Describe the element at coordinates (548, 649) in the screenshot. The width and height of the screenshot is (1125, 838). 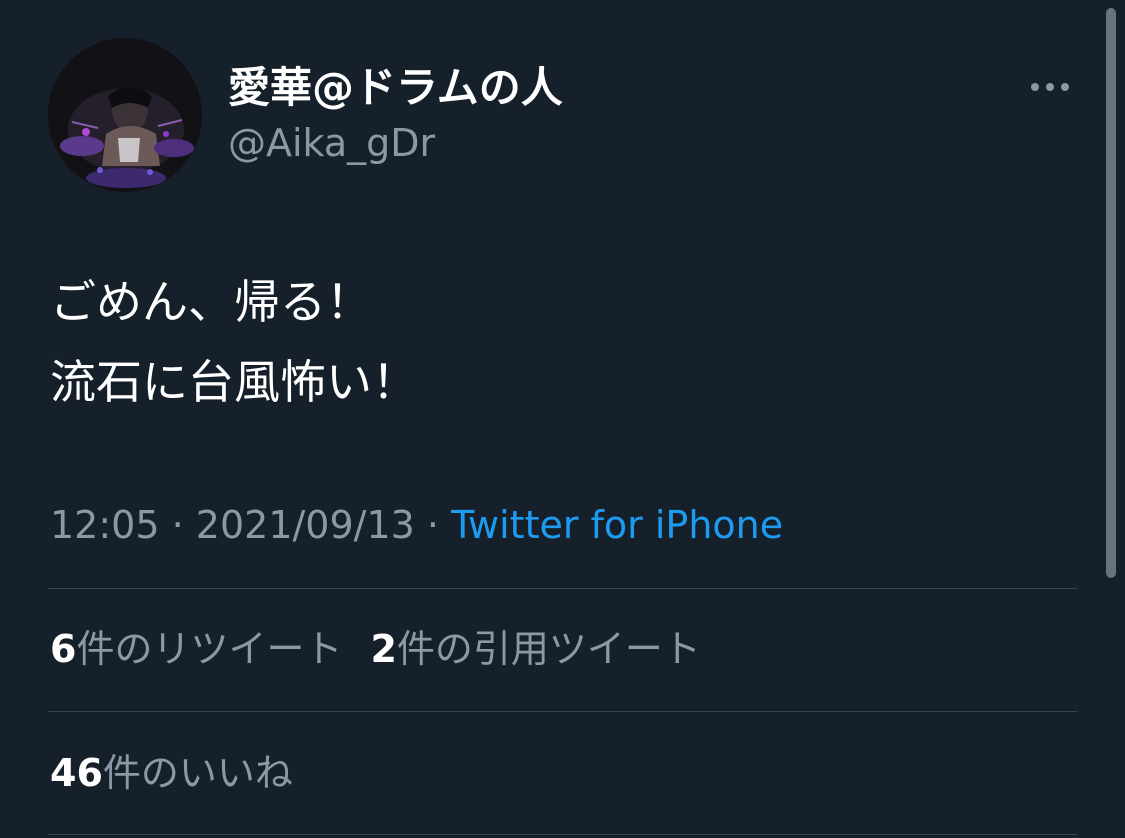
I see `quote-tweets-label: 件の引用ツイート` at that location.